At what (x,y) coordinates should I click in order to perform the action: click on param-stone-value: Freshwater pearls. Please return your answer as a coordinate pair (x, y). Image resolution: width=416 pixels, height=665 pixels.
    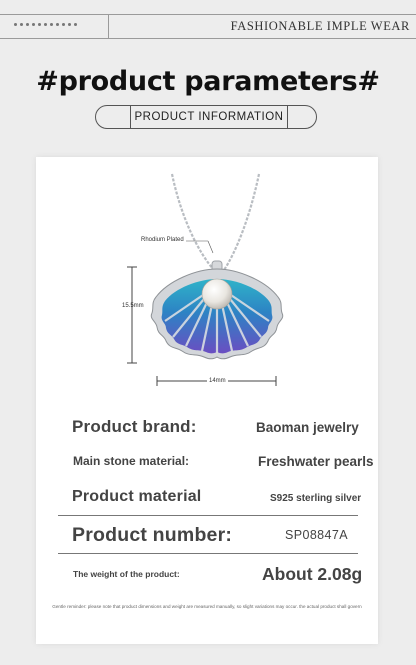
    Looking at the image, I should click on (316, 461).